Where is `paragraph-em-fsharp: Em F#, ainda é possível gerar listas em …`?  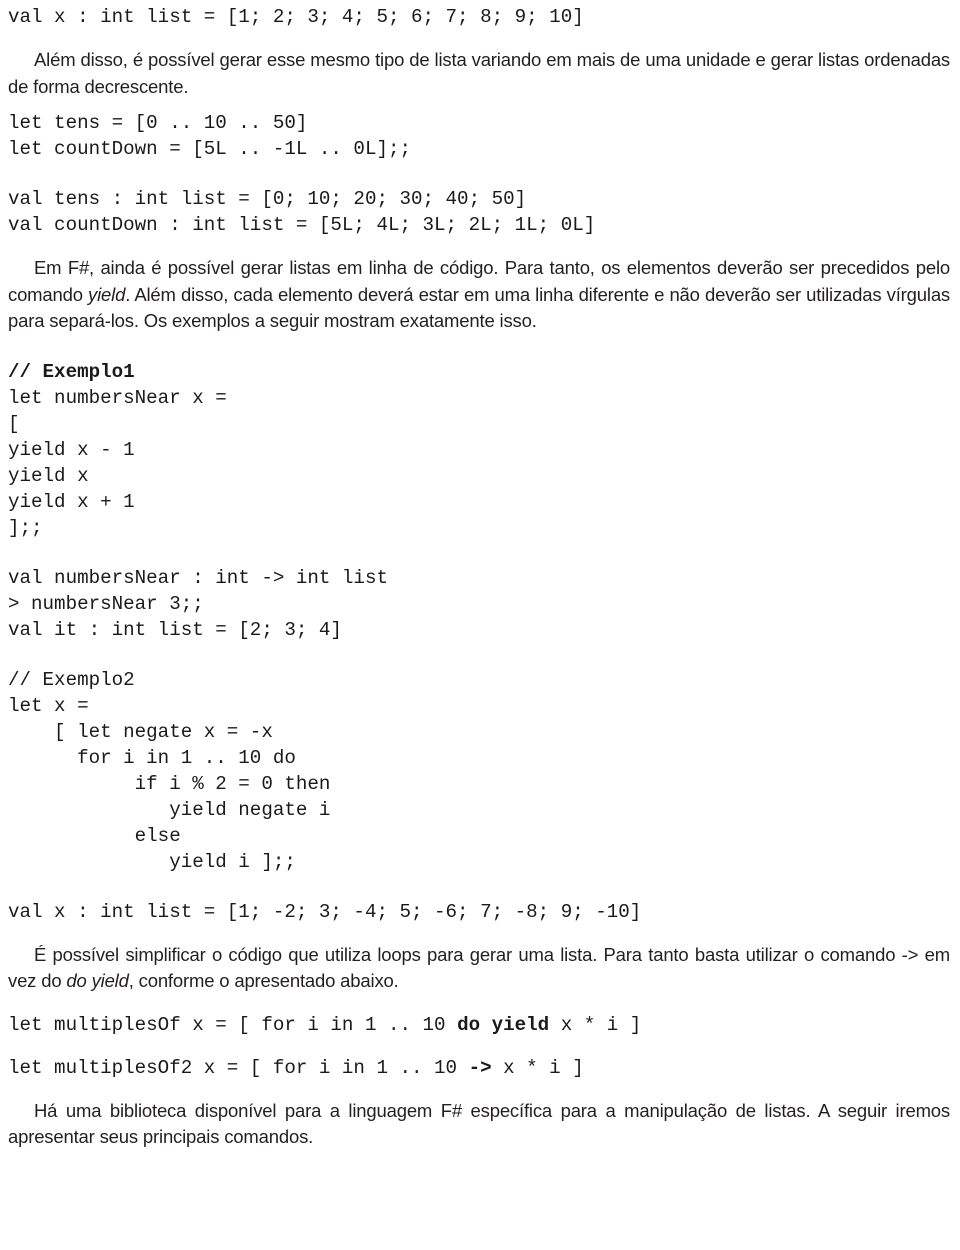 paragraph-em-fsharp: Em F#, ainda é possível gerar listas em … is located at coordinates (480, 295).